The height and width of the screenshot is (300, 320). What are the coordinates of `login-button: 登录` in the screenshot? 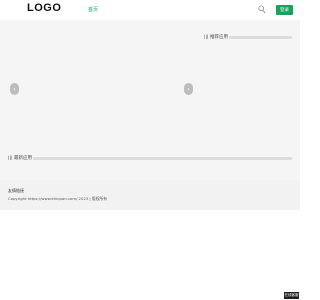 It's located at (284, 10).